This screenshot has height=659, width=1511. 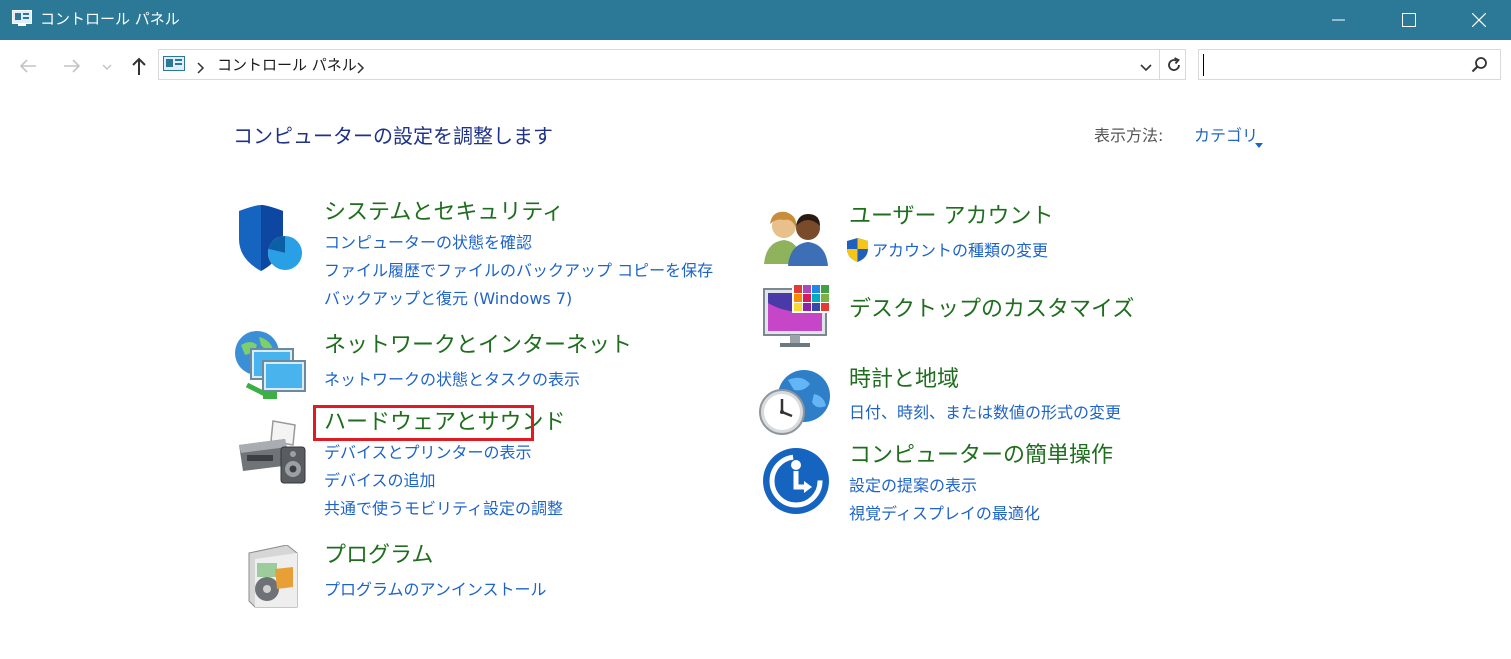 What do you see at coordinates (981, 456) in the screenshot?
I see `ease-of-access-title: コンピューターの簡単操作` at bounding box center [981, 456].